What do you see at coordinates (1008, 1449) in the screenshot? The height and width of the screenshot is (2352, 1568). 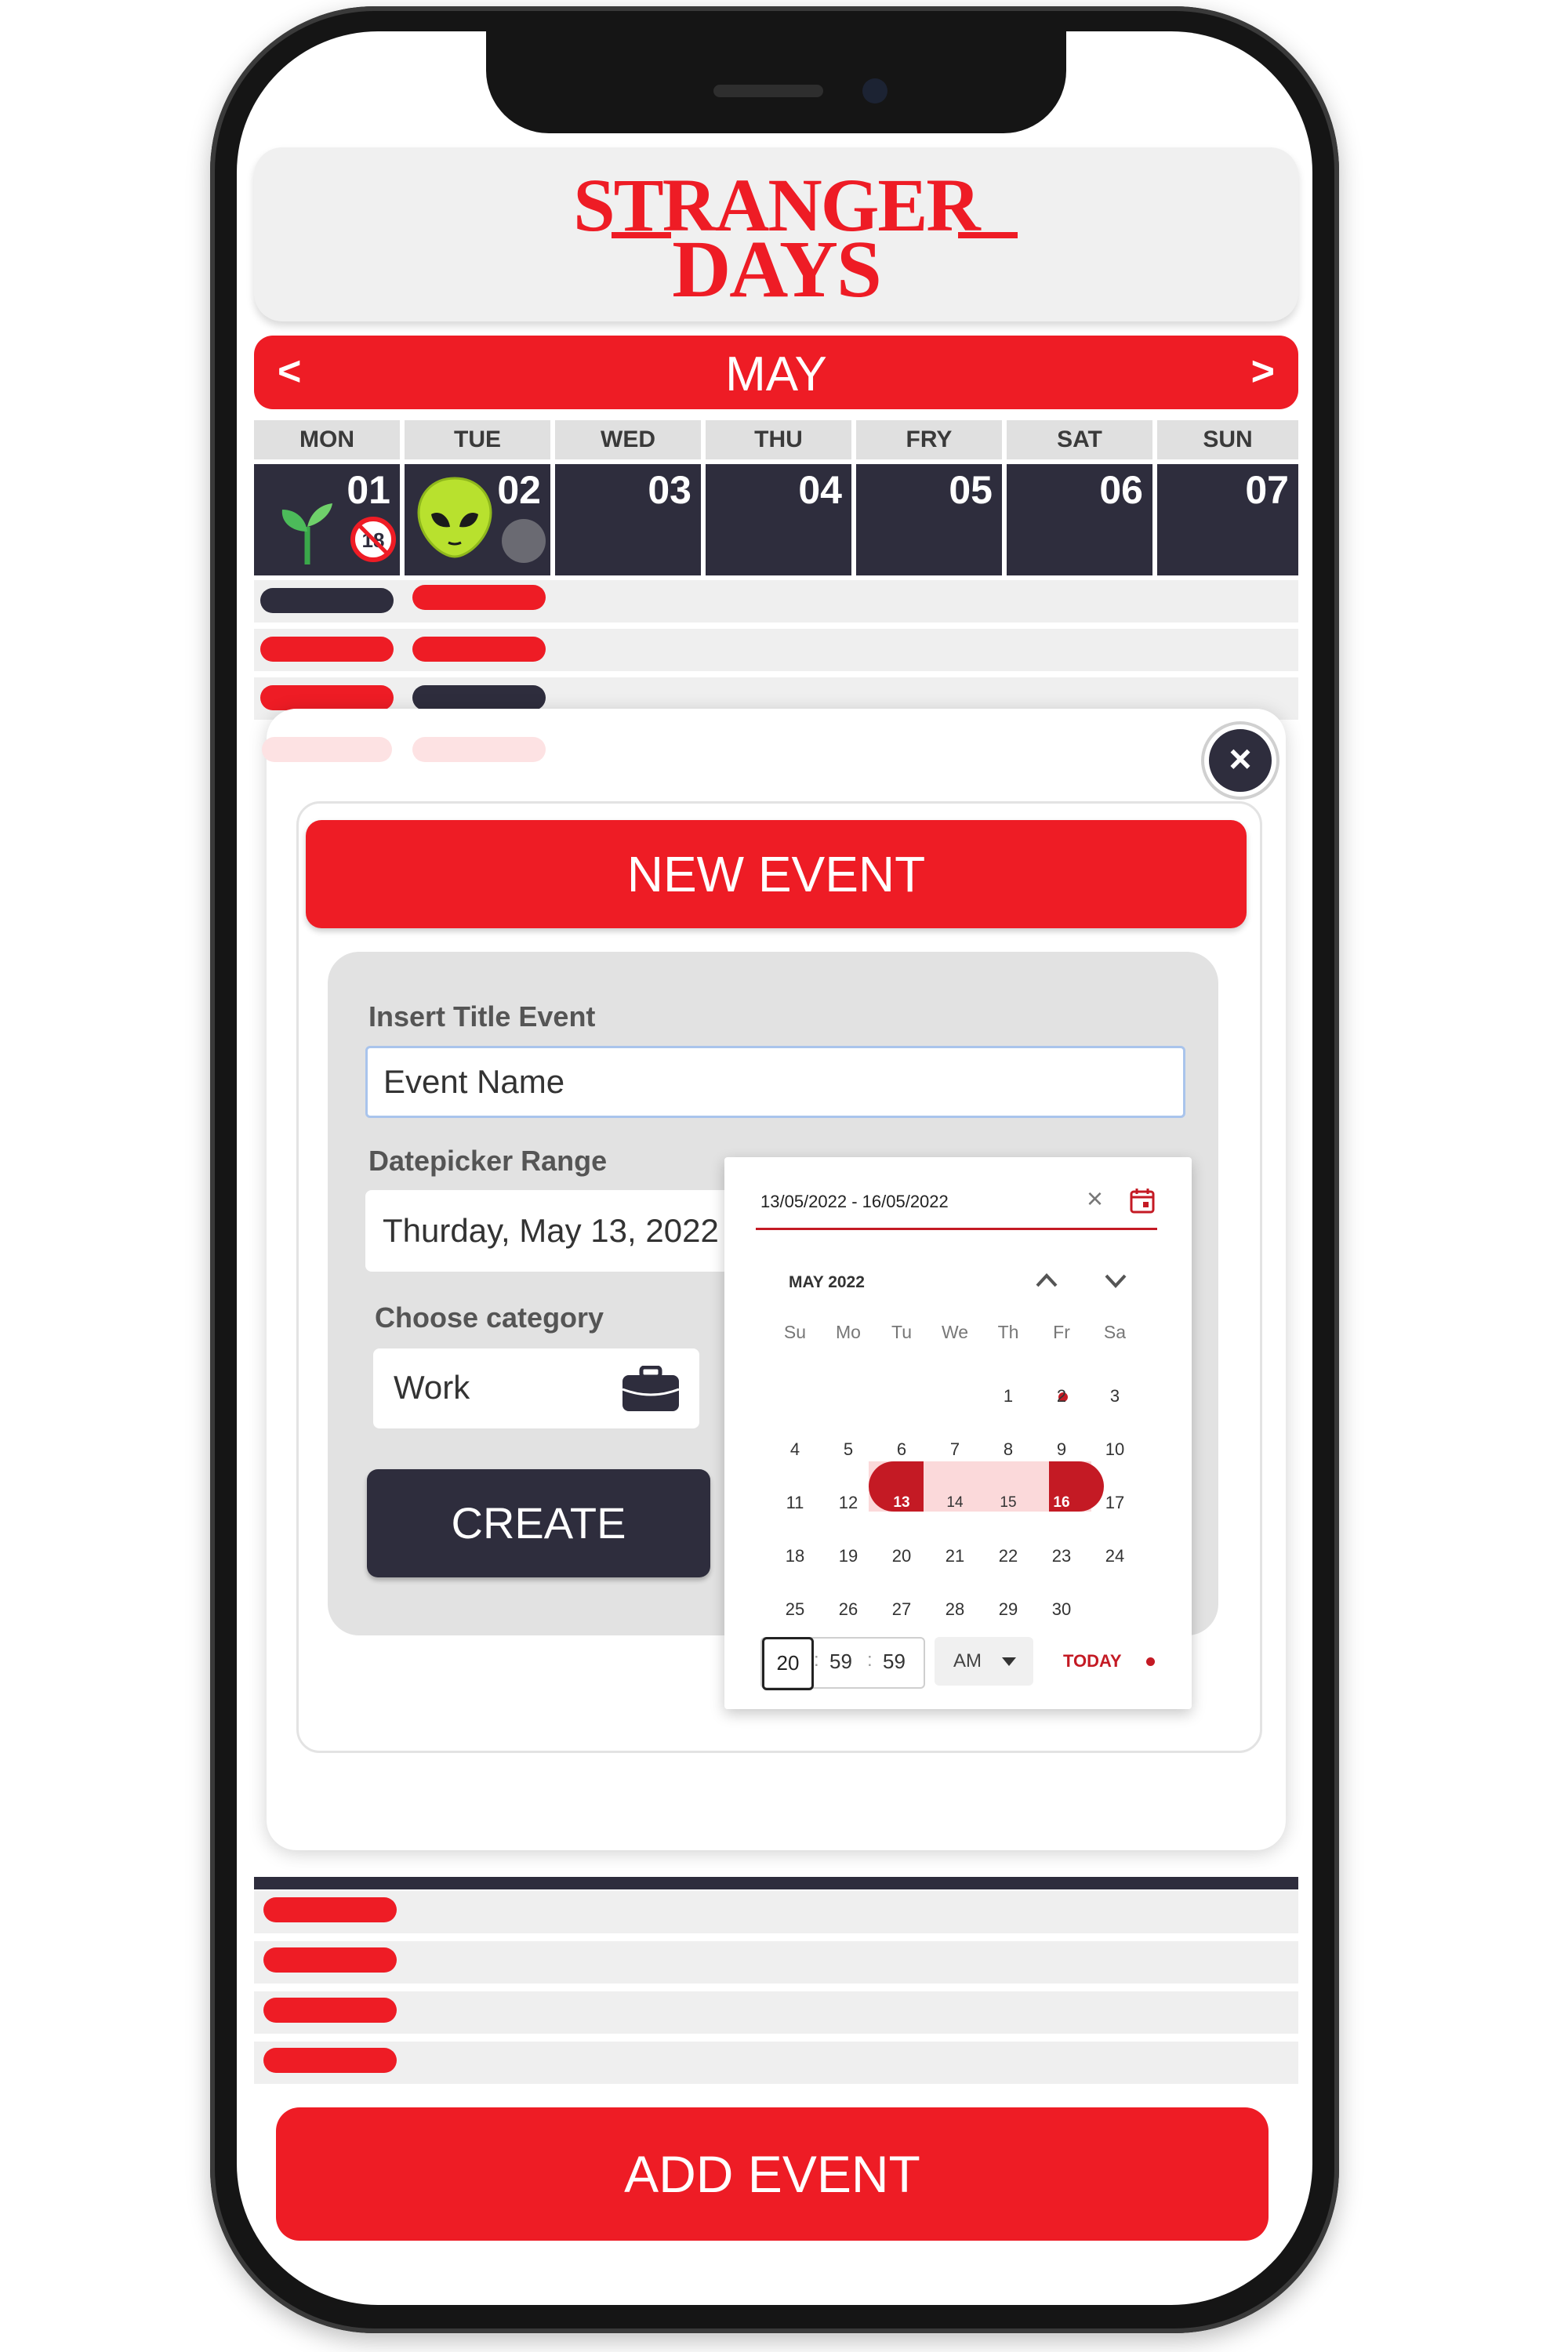 I see `datepicker-day: 8` at bounding box center [1008, 1449].